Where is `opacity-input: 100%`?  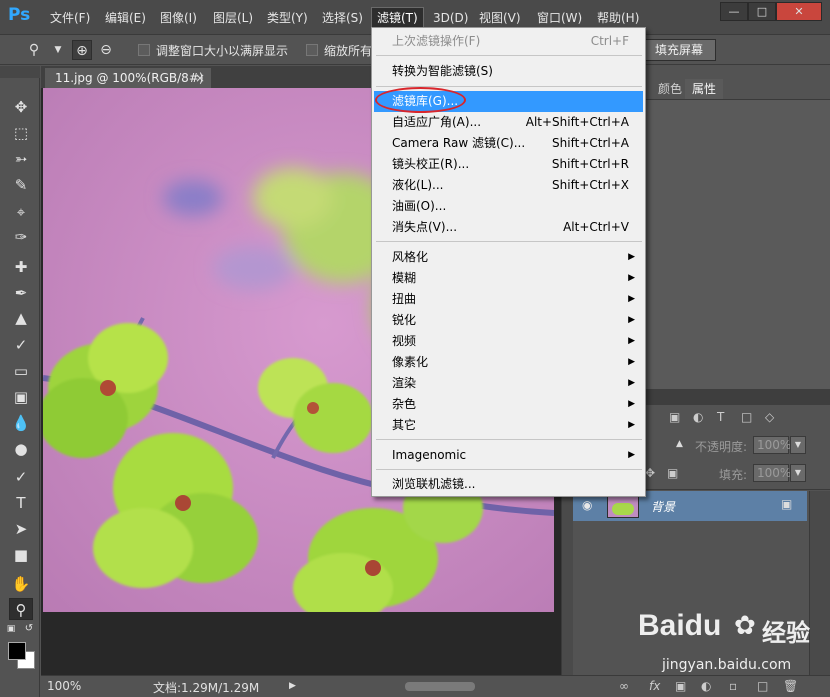
opacity-input: 100% is located at coordinates (772, 445).